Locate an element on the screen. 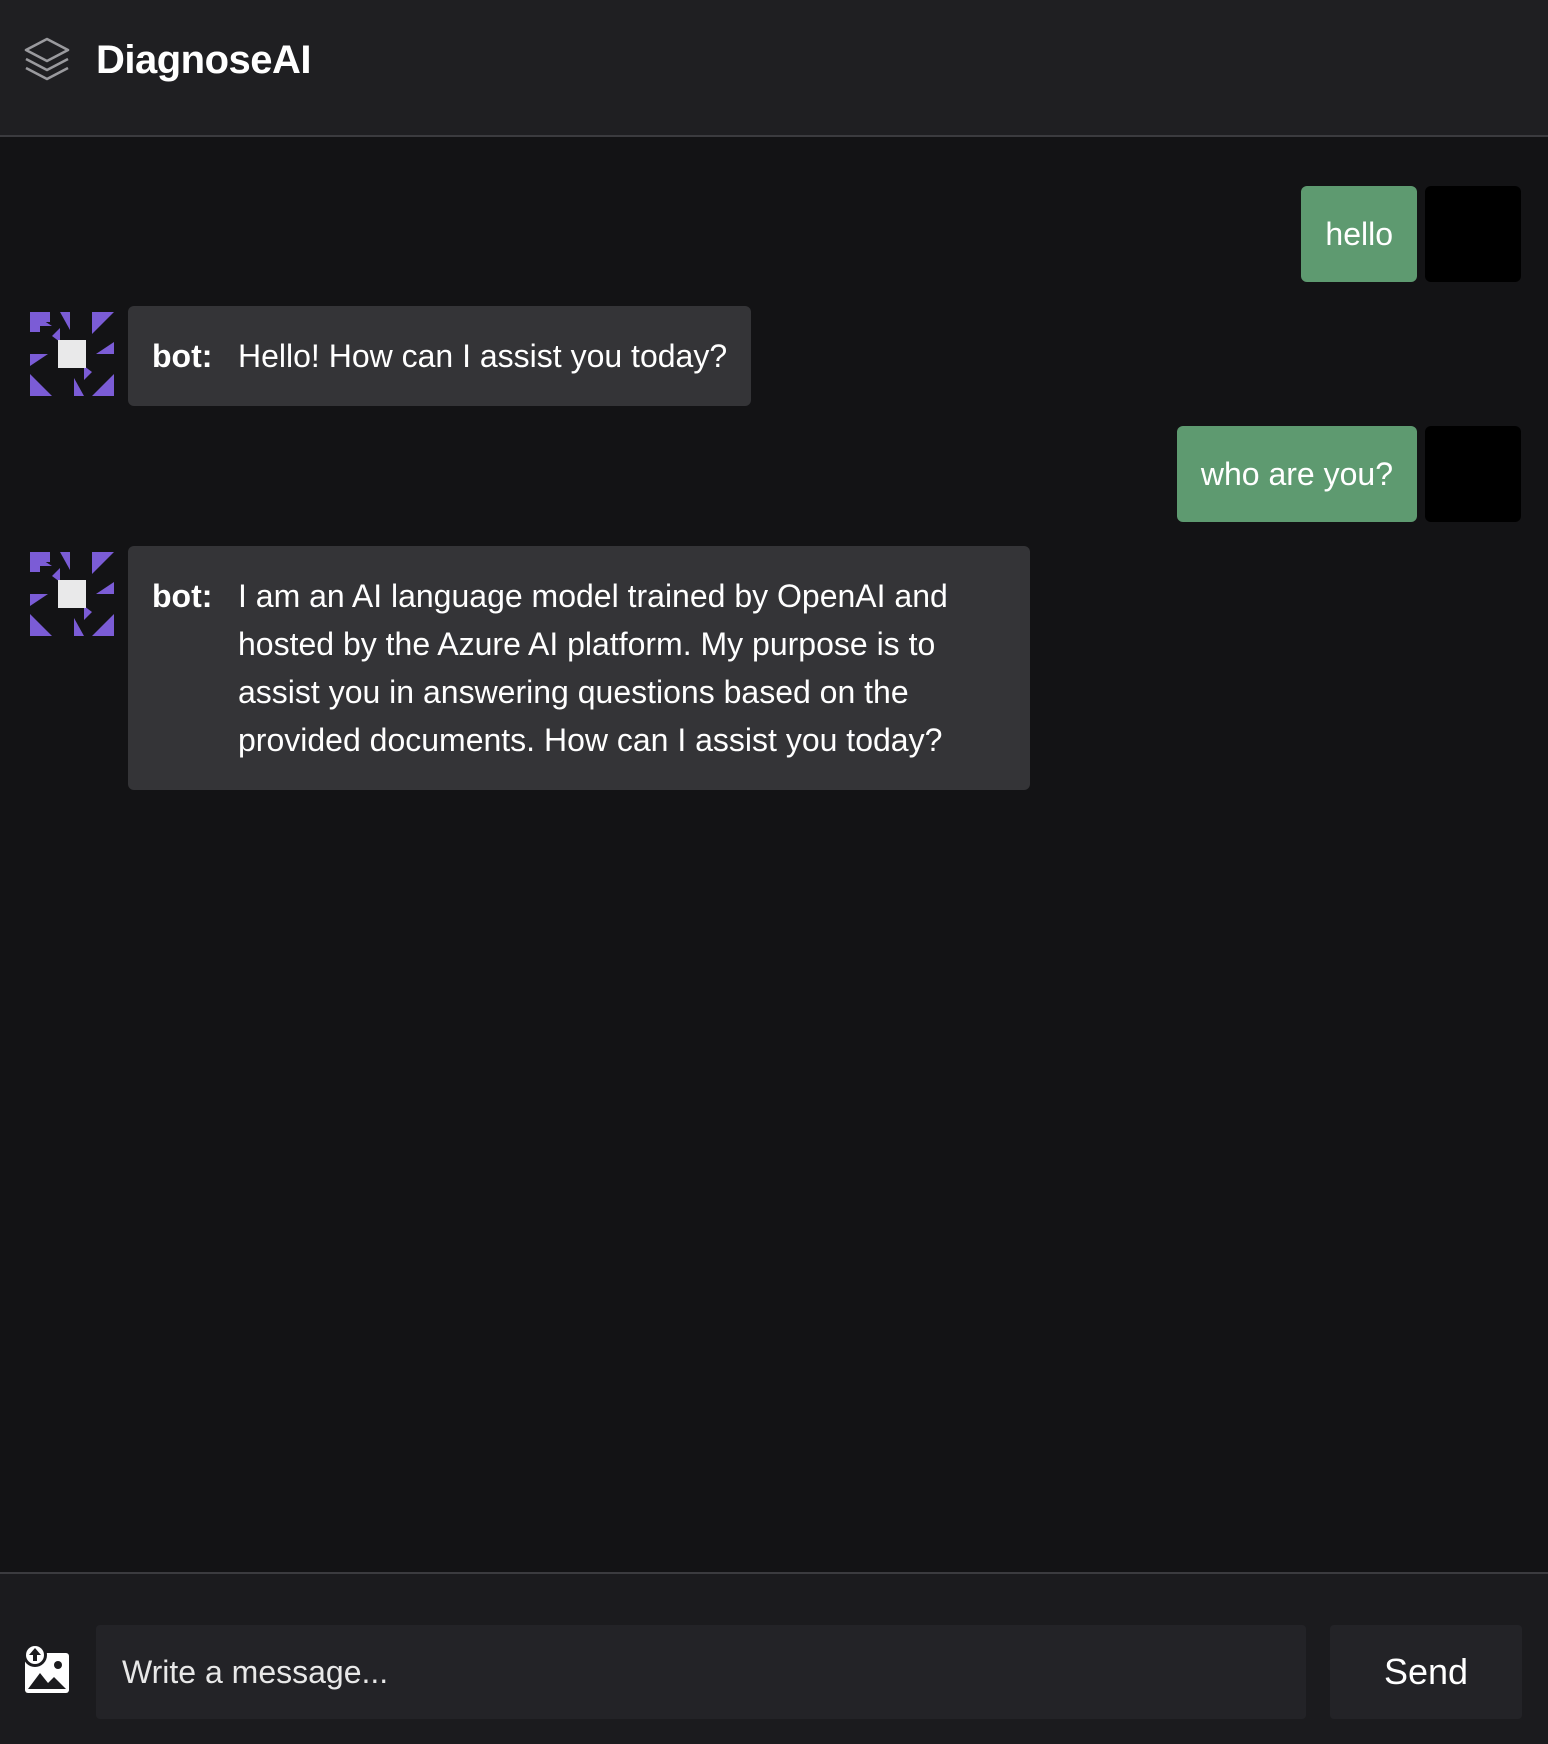  image-upload-icon is located at coordinates (48, 1671).